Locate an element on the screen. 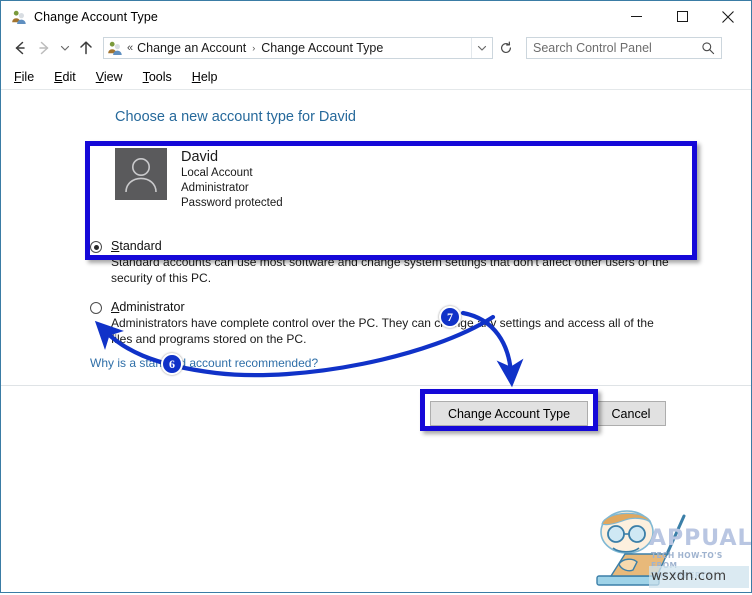 The height and width of the screenshot is (595, 752). watermark-url: wsxdn.com is located at coordinates (689, 576).